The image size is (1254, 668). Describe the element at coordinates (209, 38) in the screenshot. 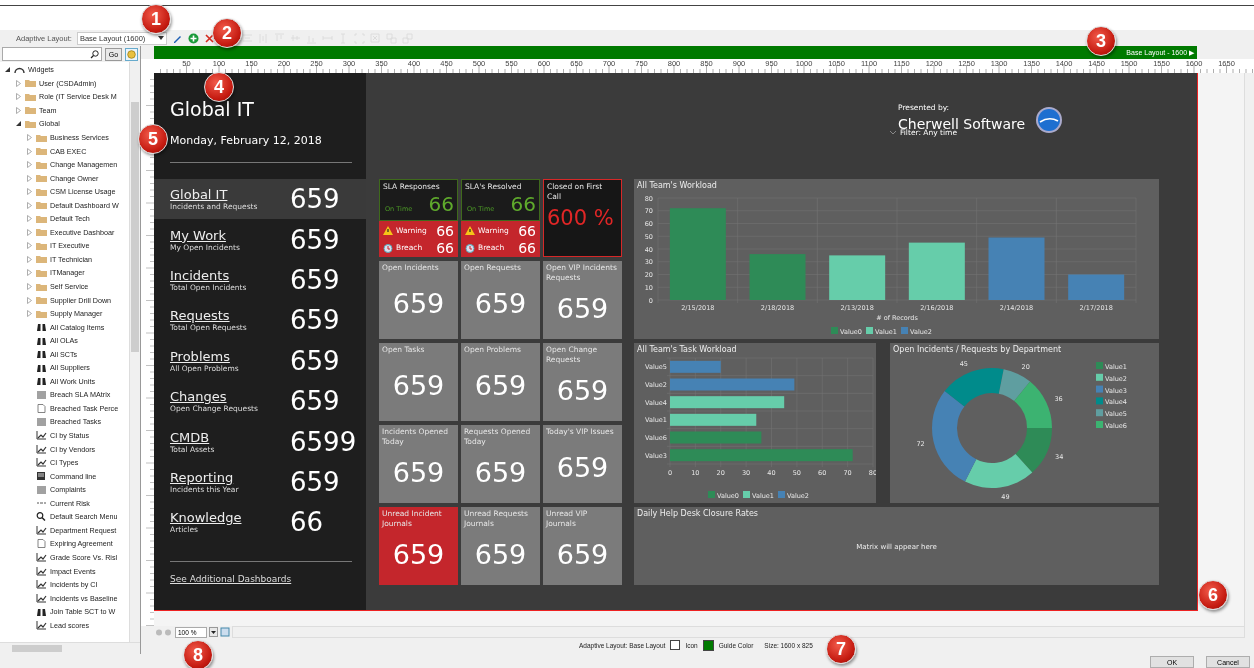

I see `cross-icon` at that location.